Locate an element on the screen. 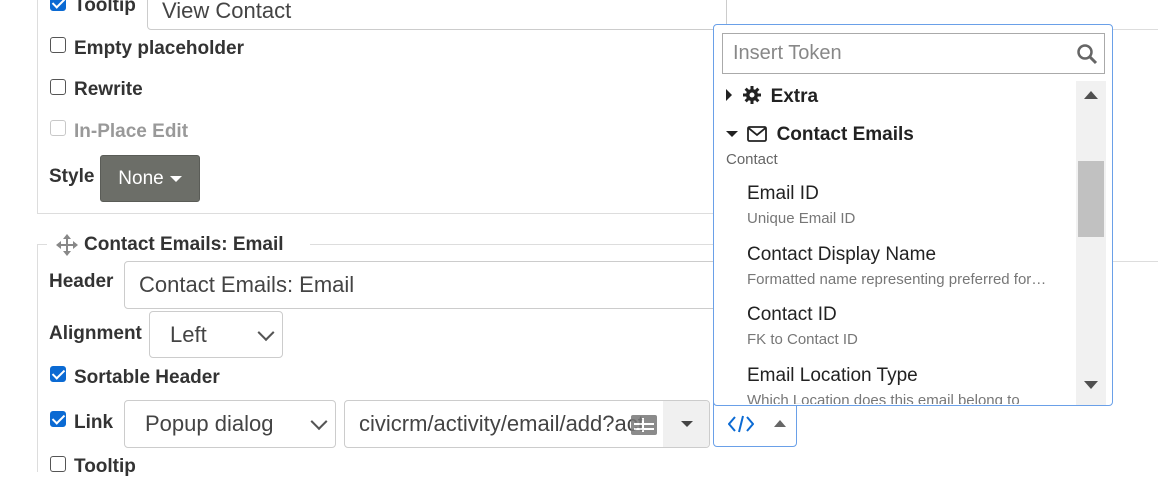  alignment-select: Left is located at coordinates (216, 334).